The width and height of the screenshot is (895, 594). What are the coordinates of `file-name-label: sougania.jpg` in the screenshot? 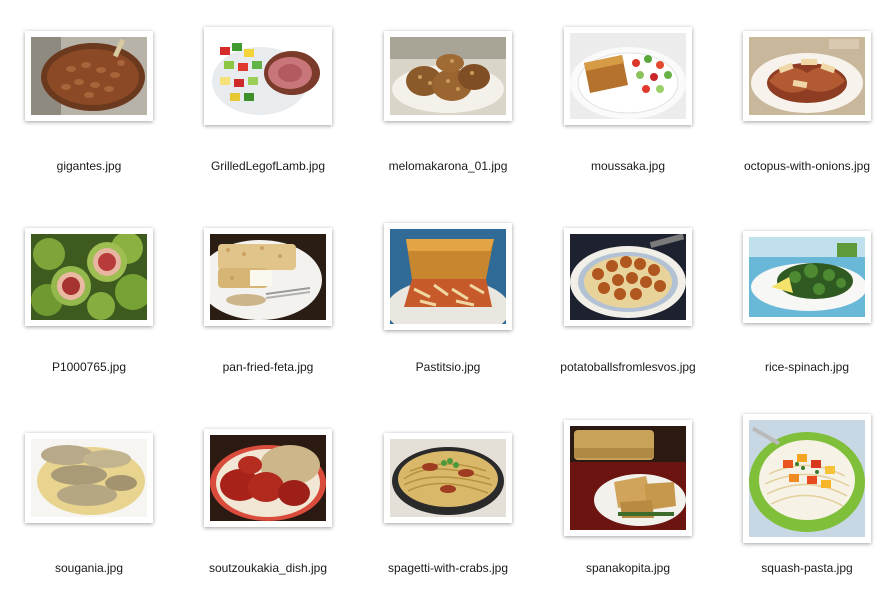 It's located at (89, 568).